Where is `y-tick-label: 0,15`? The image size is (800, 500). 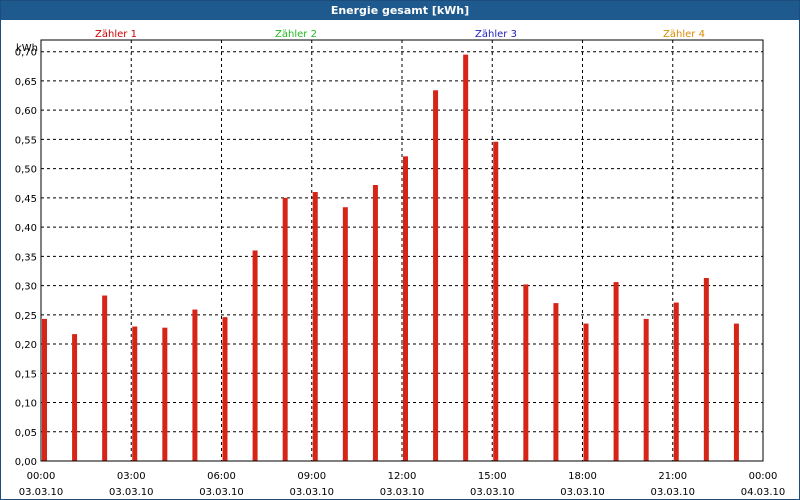 y-tick-label: 0,15 is located at coordinates (26, 374).